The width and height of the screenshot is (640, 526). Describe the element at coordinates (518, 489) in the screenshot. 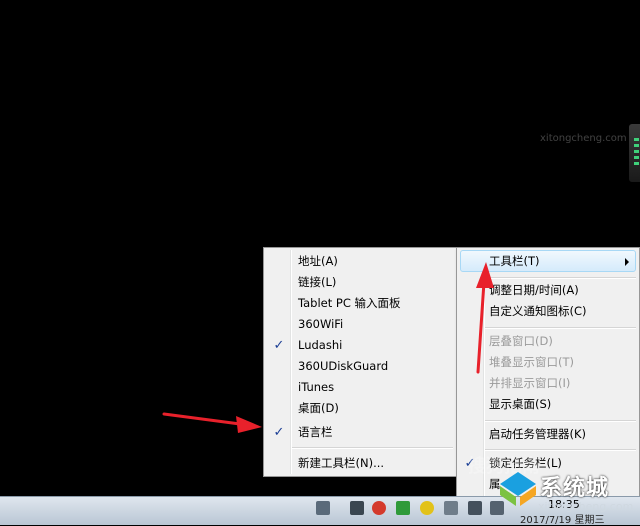

I see `watermark-logo-icon` at that location.